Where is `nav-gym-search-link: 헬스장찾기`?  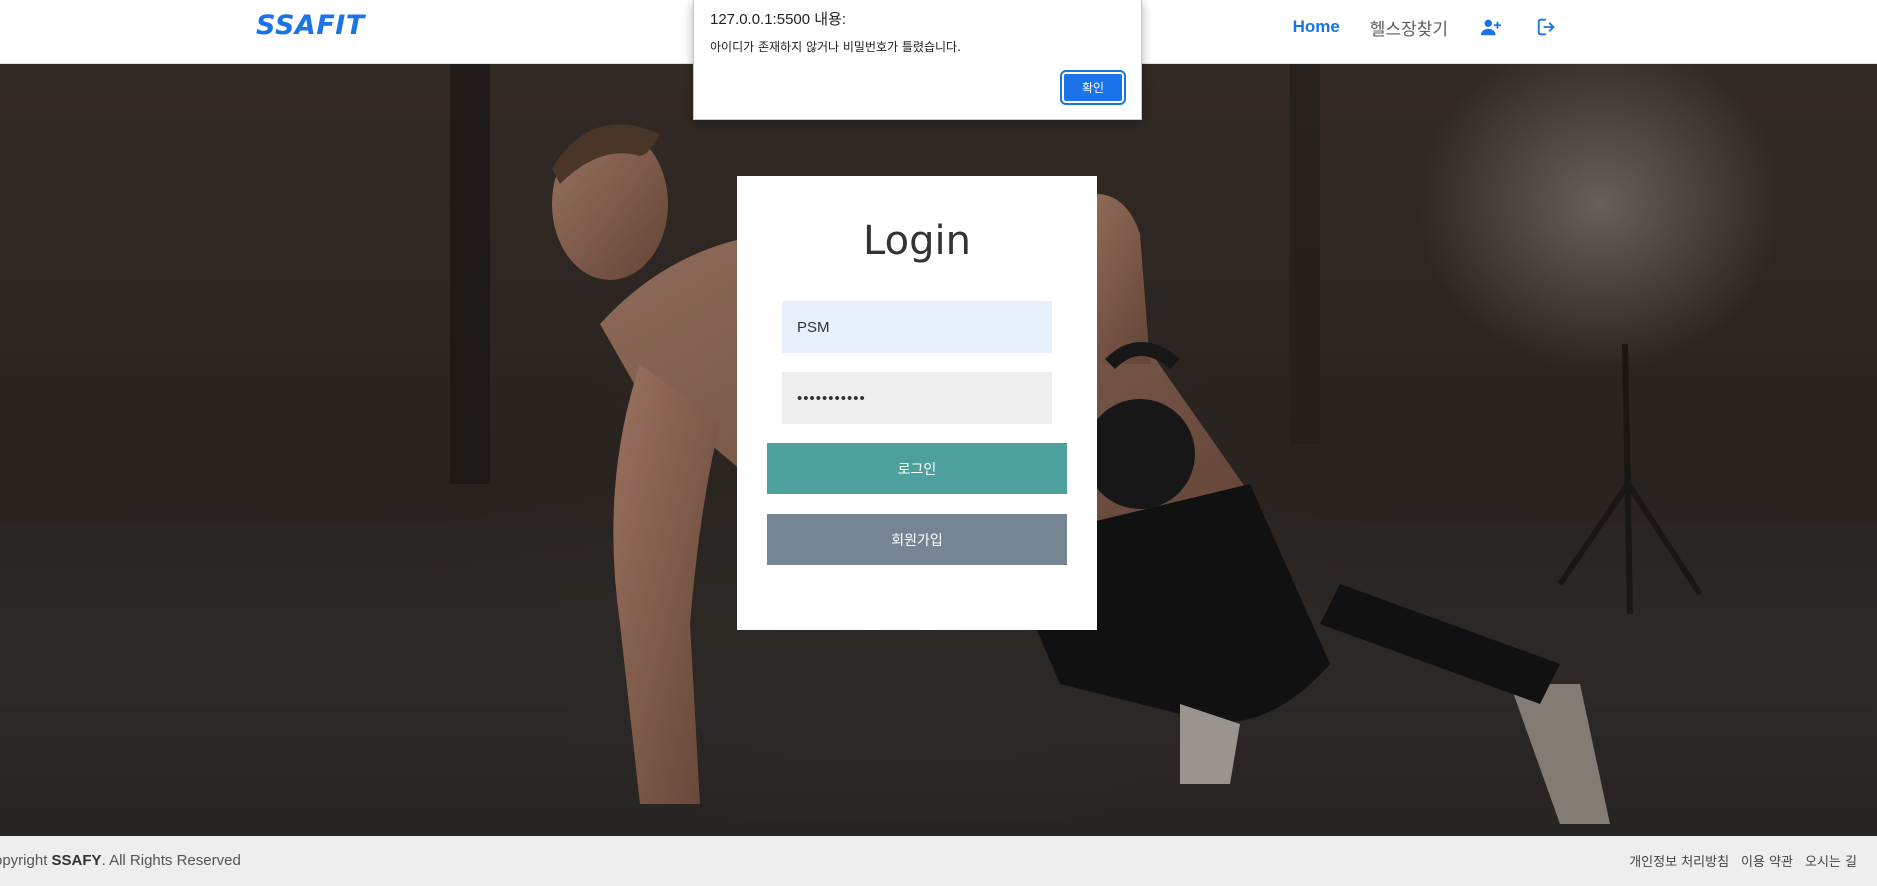 nav-gym-search-link: 헬스장찾기 is located at coordinates (1409, 27).